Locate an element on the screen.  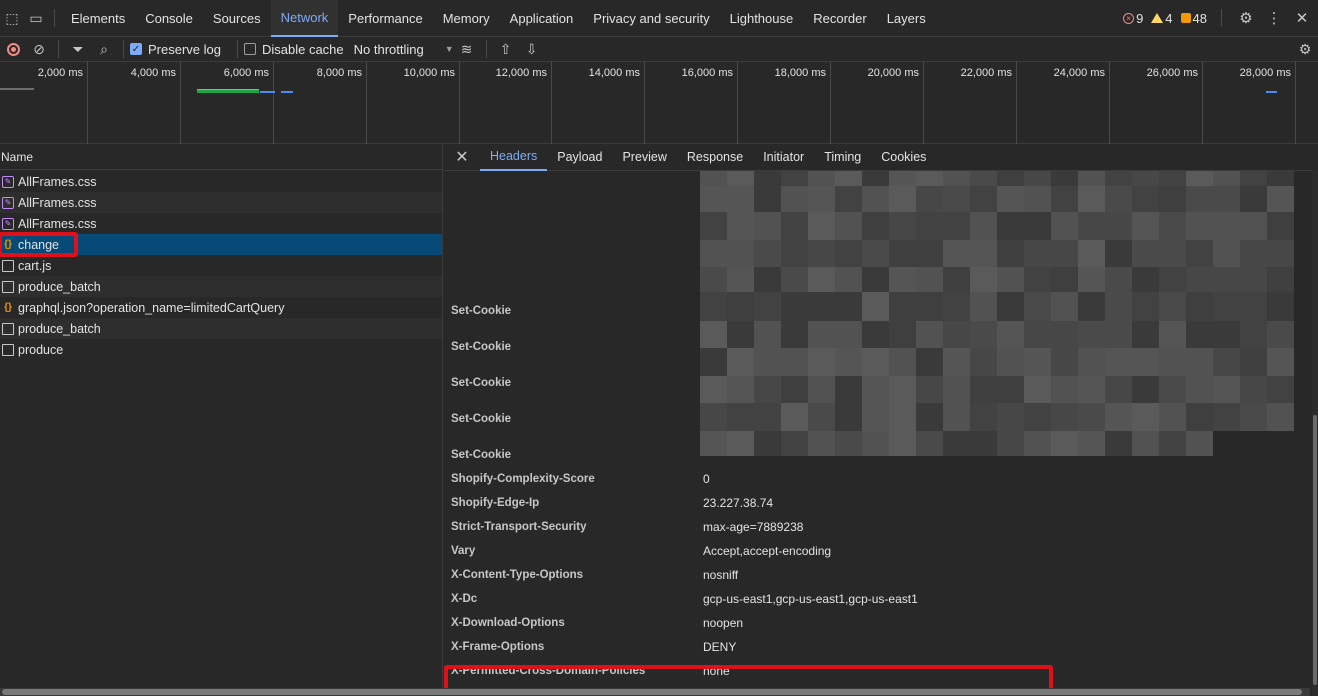
inspect-element-icon: ⬚ is located at coordinates (12, 18).